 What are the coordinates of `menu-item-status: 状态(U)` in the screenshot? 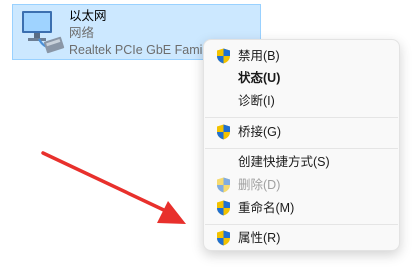 It's located at (301, 78).